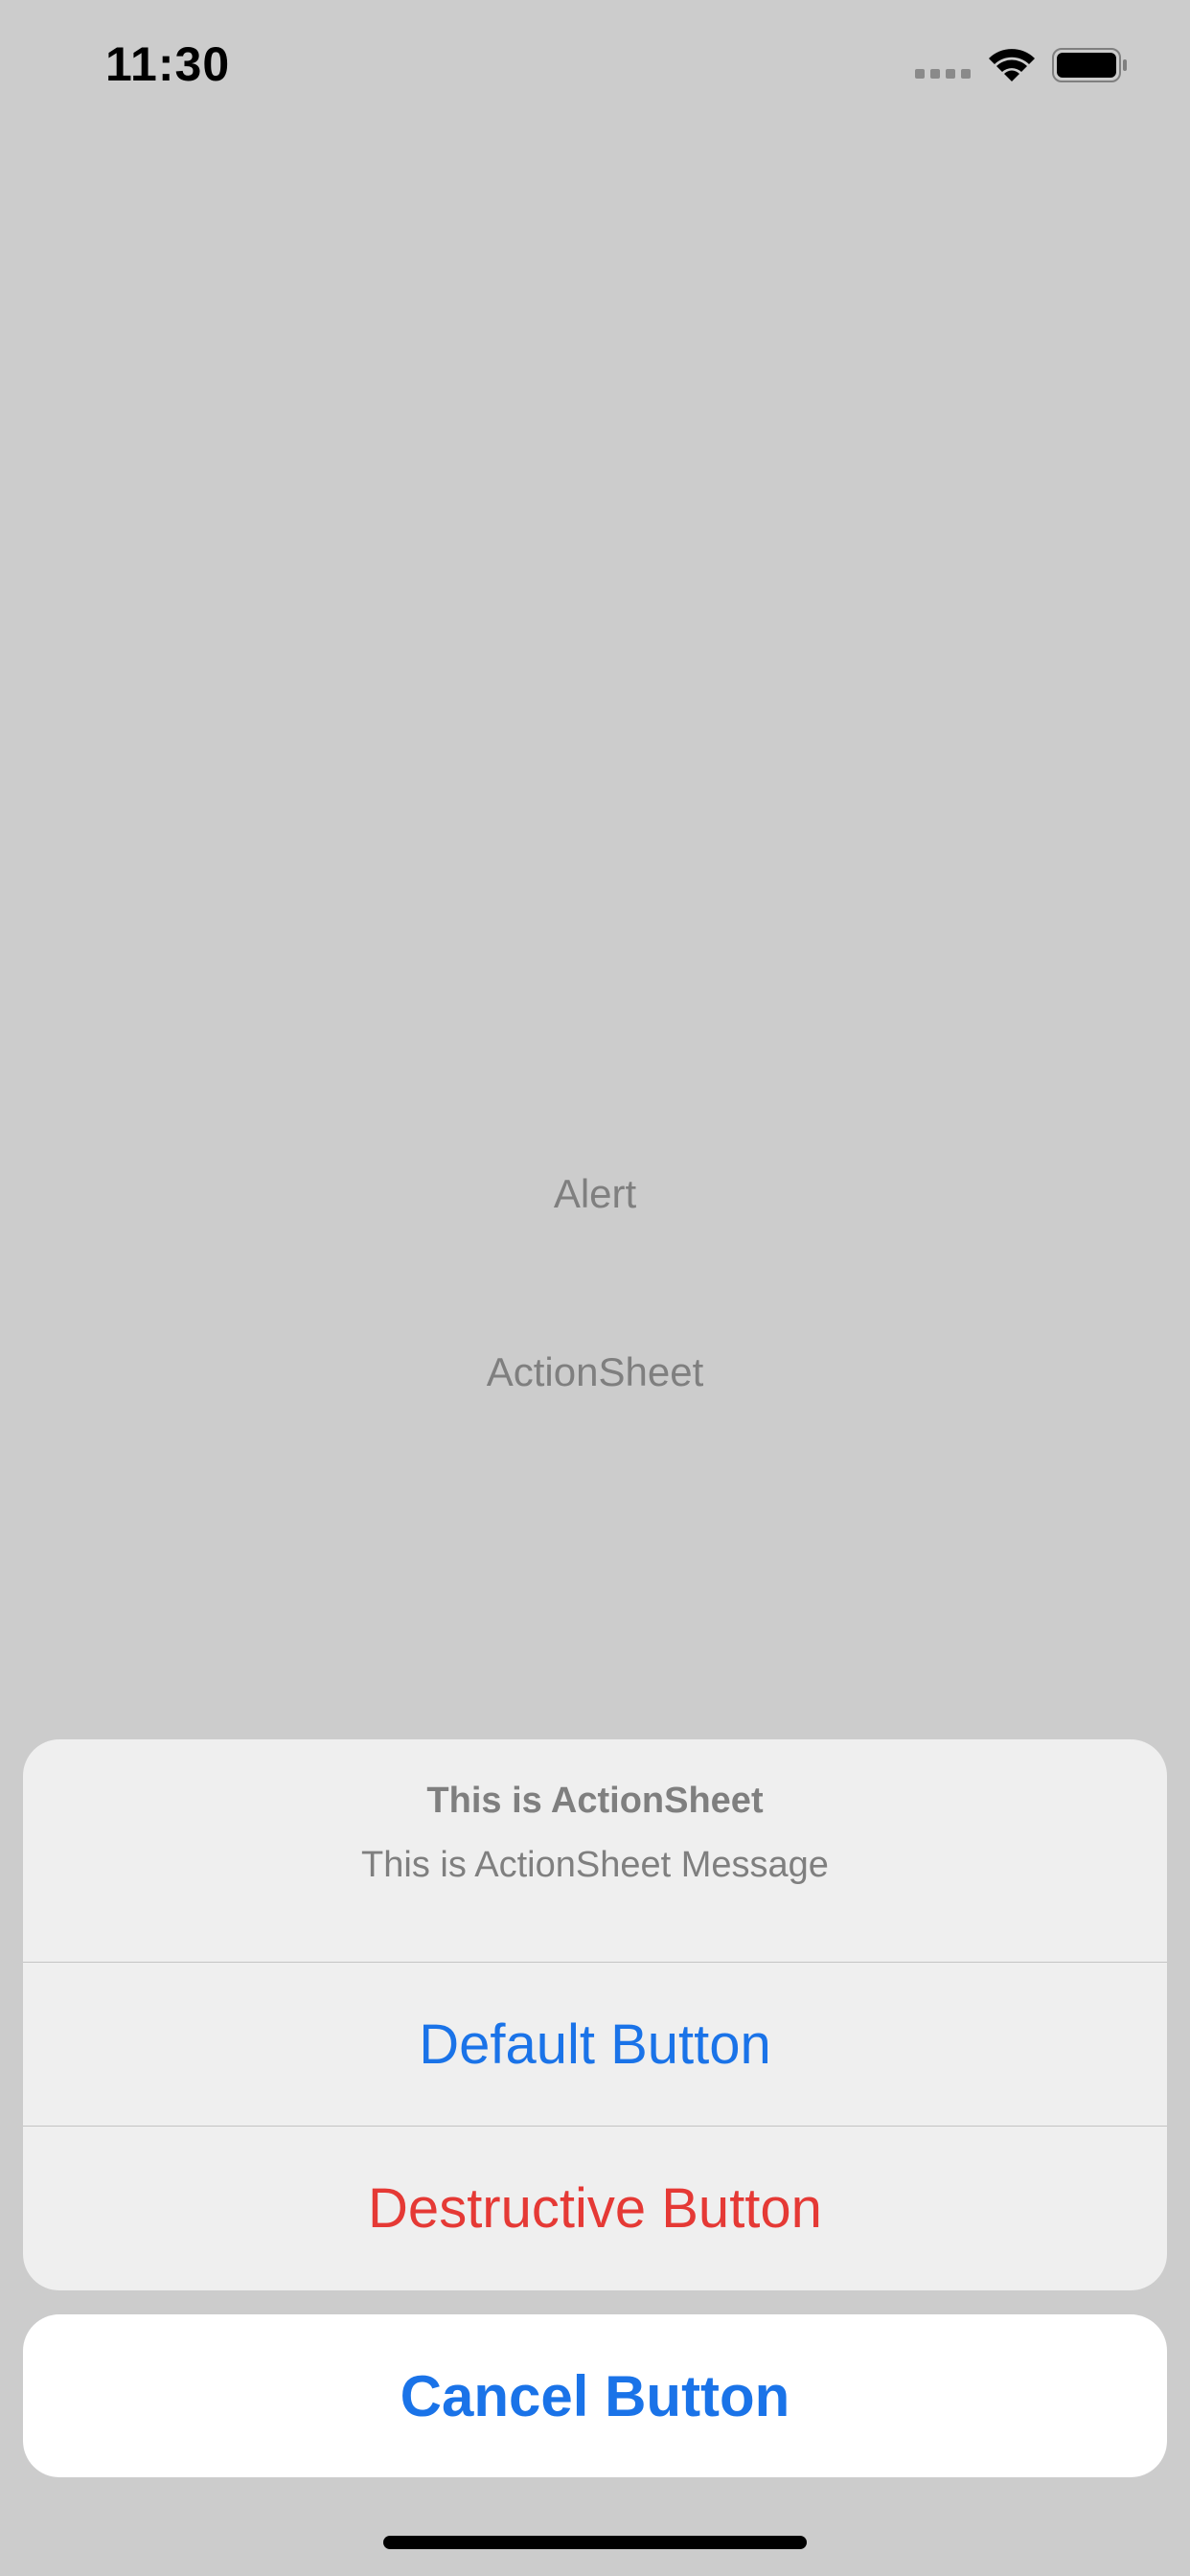 The image size is (1190, 2576). I want to click on action-sheet-title: This is ActionSheet, so click(595, 1801).